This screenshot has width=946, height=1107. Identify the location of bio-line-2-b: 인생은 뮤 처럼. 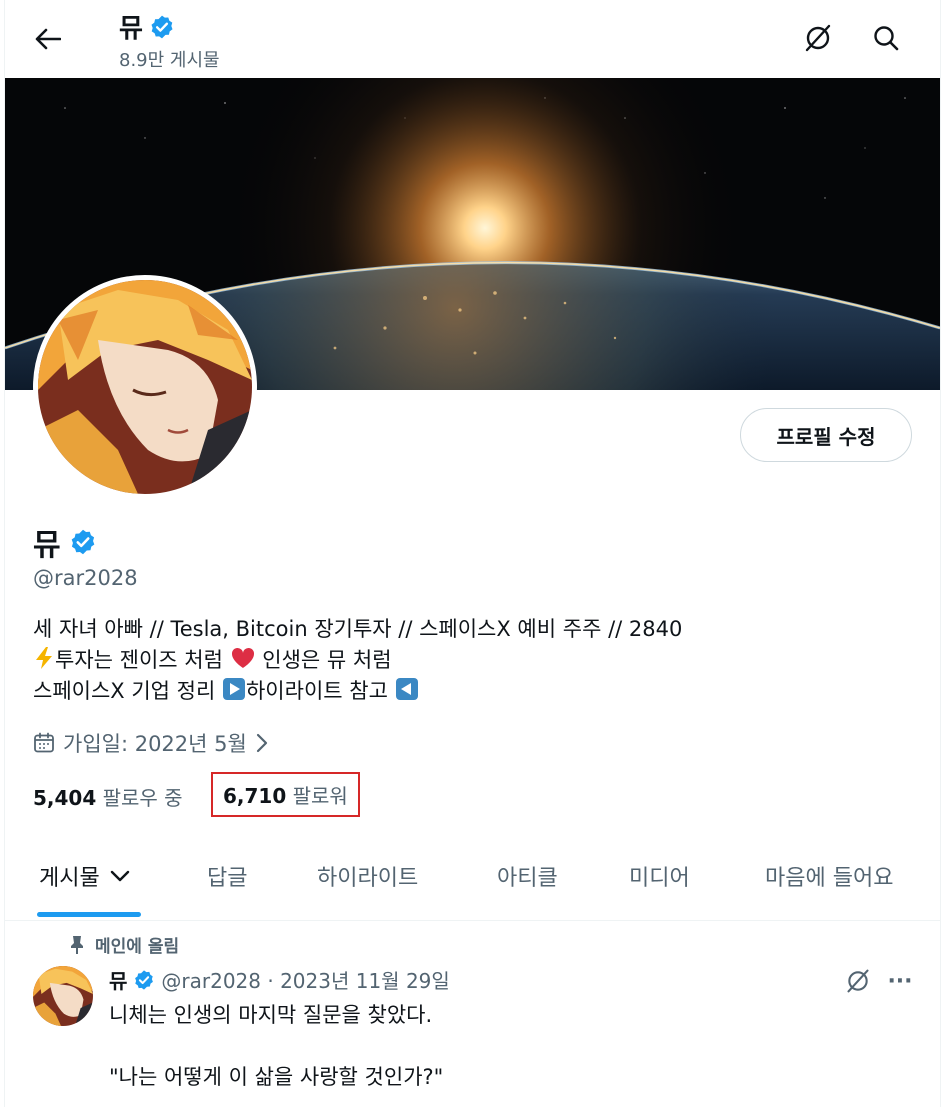
(327, 660).